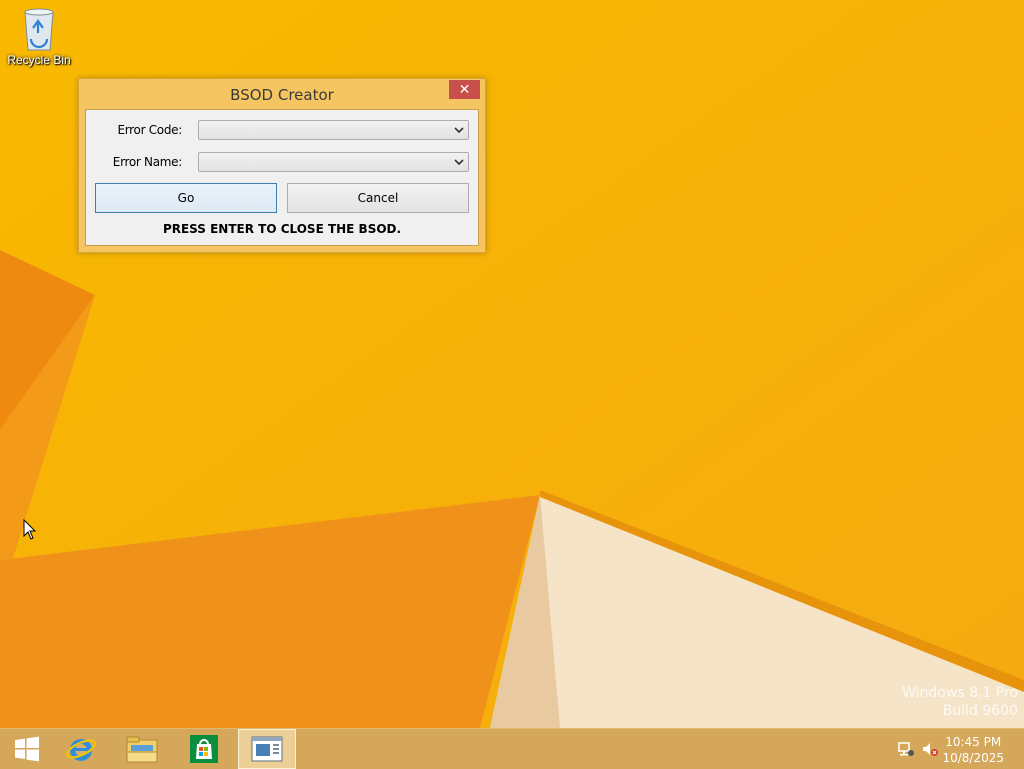 The height and width of the screenshot is (769, 1024). I want to click on clock-time: 10:45 PM, so click(973, 742).